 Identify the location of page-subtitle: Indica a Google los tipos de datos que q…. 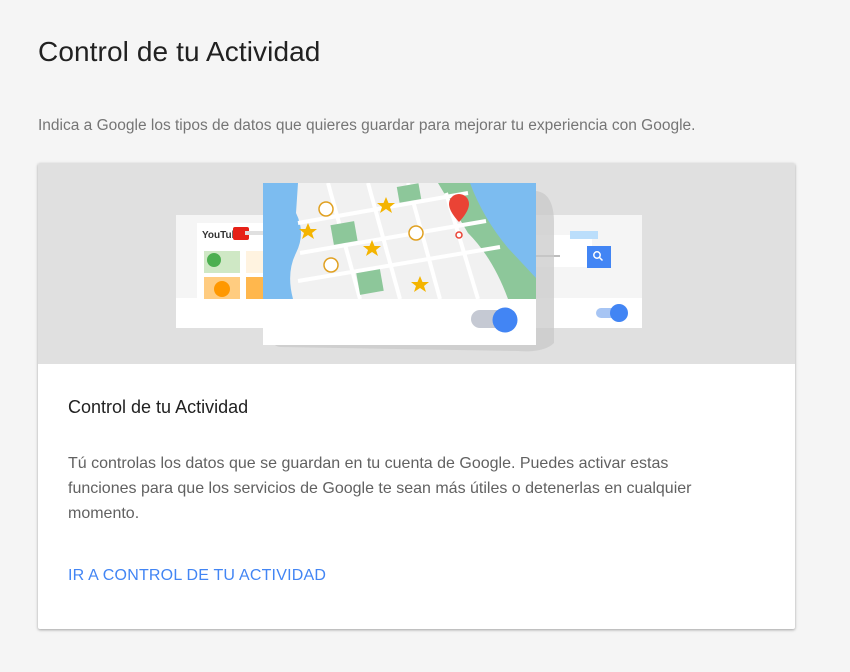
(367, 125).